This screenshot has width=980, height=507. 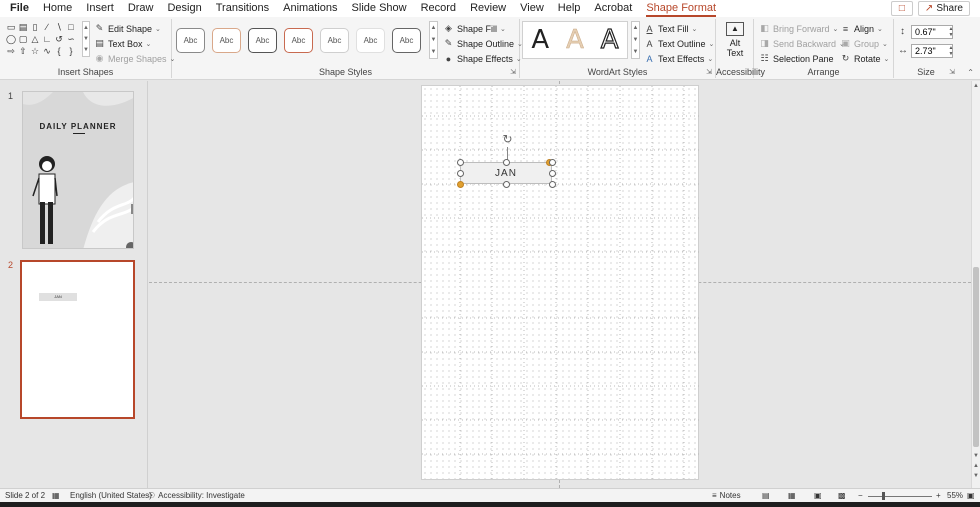 I want to click on rectangle-shape-icon: ▭, so click(x=11, y=27).